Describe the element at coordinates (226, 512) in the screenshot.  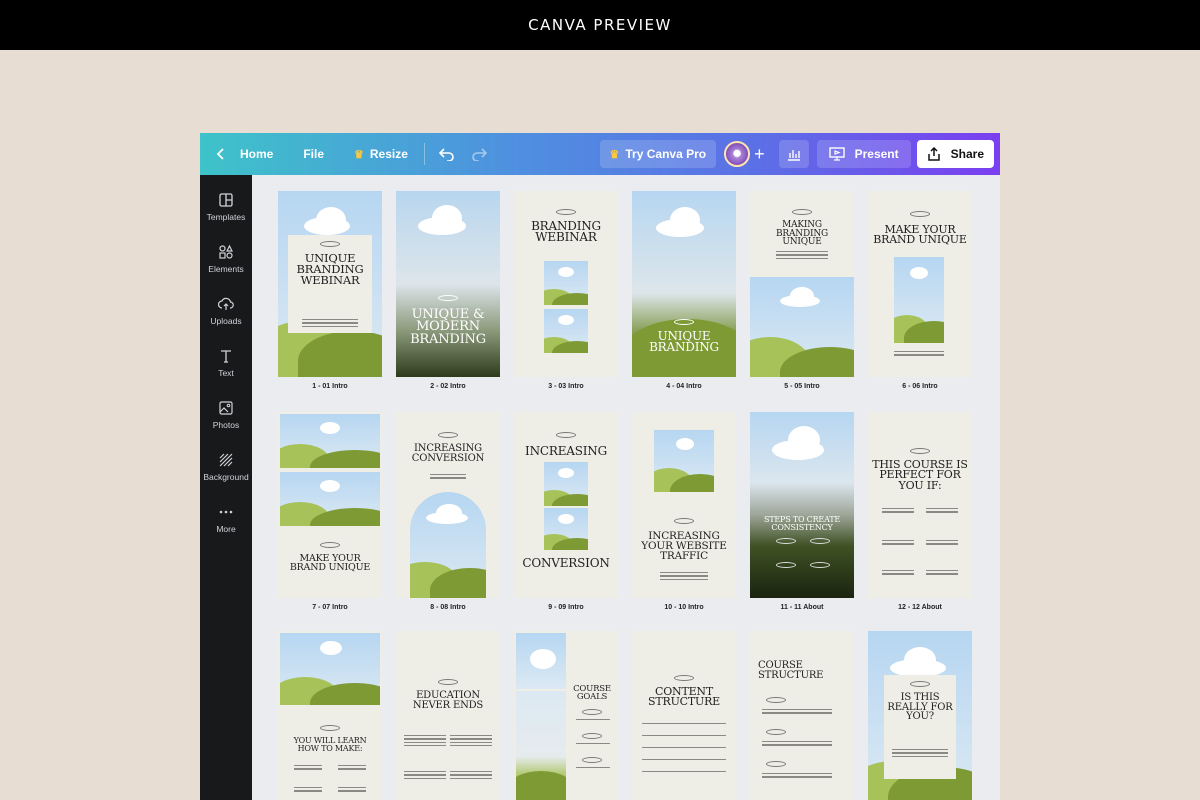
I see `more-icon` at that location.